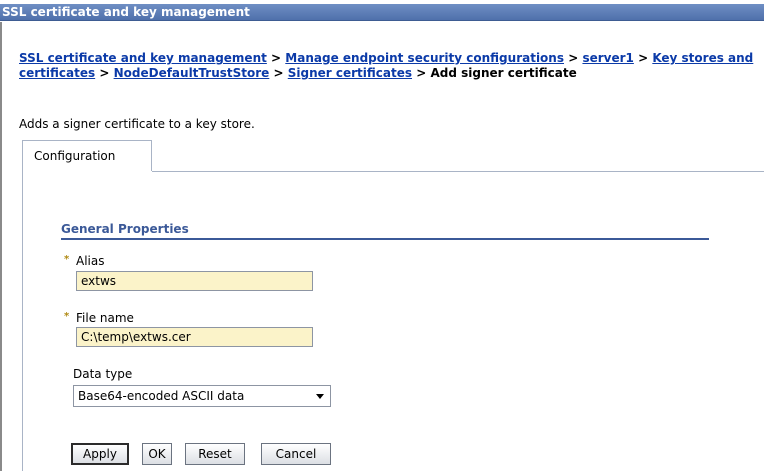  I want to click on breadcrumb-link-signer-certificates: Signer certificates, so click(350, 73).